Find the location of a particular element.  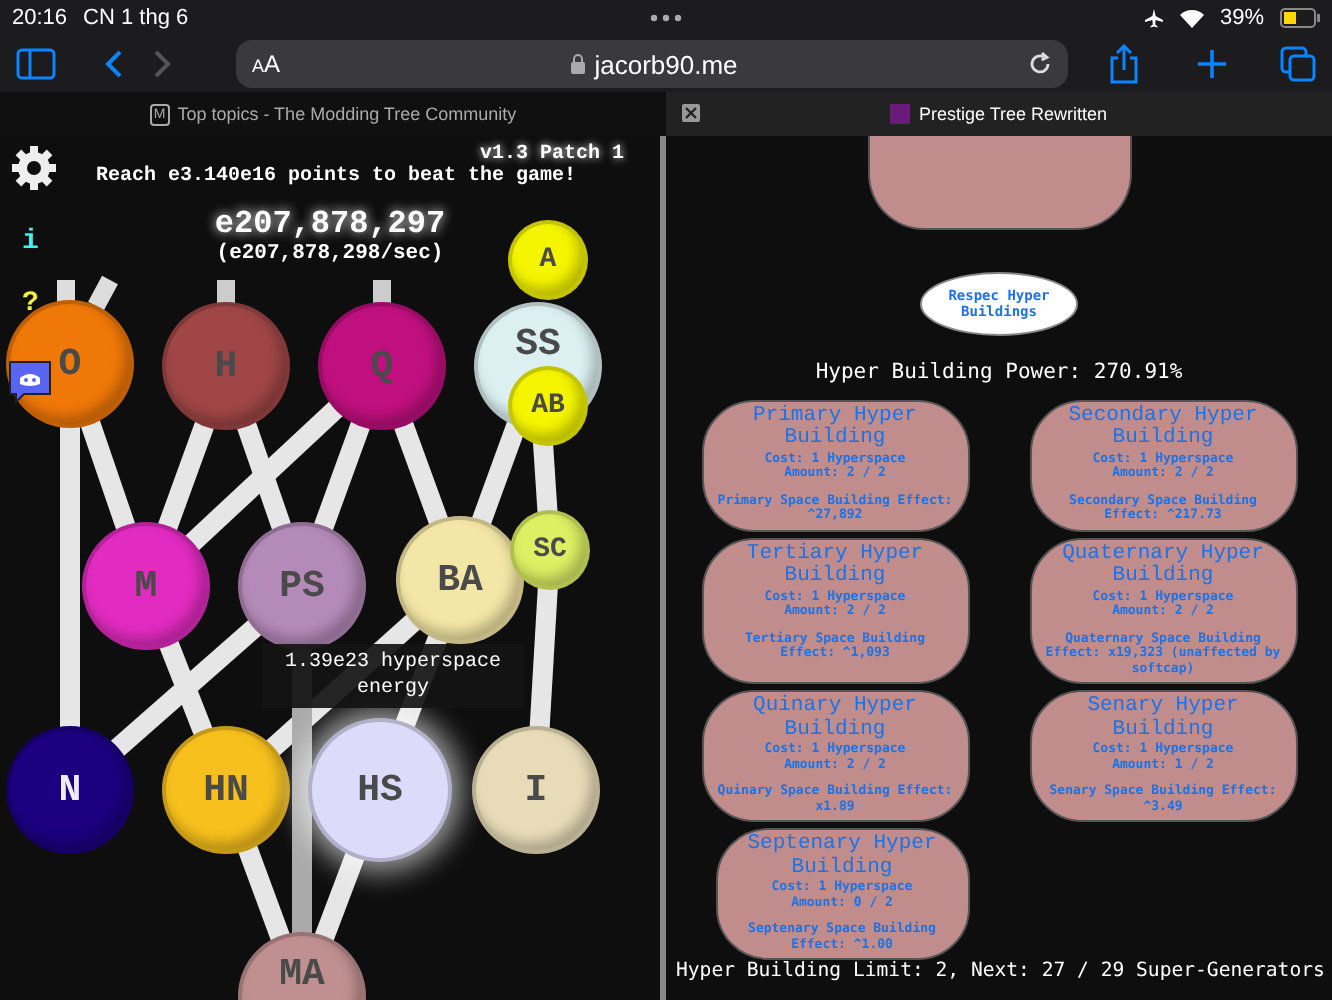

card-title: Quaternary Hyper Building is located at coordinates (1163, 566).